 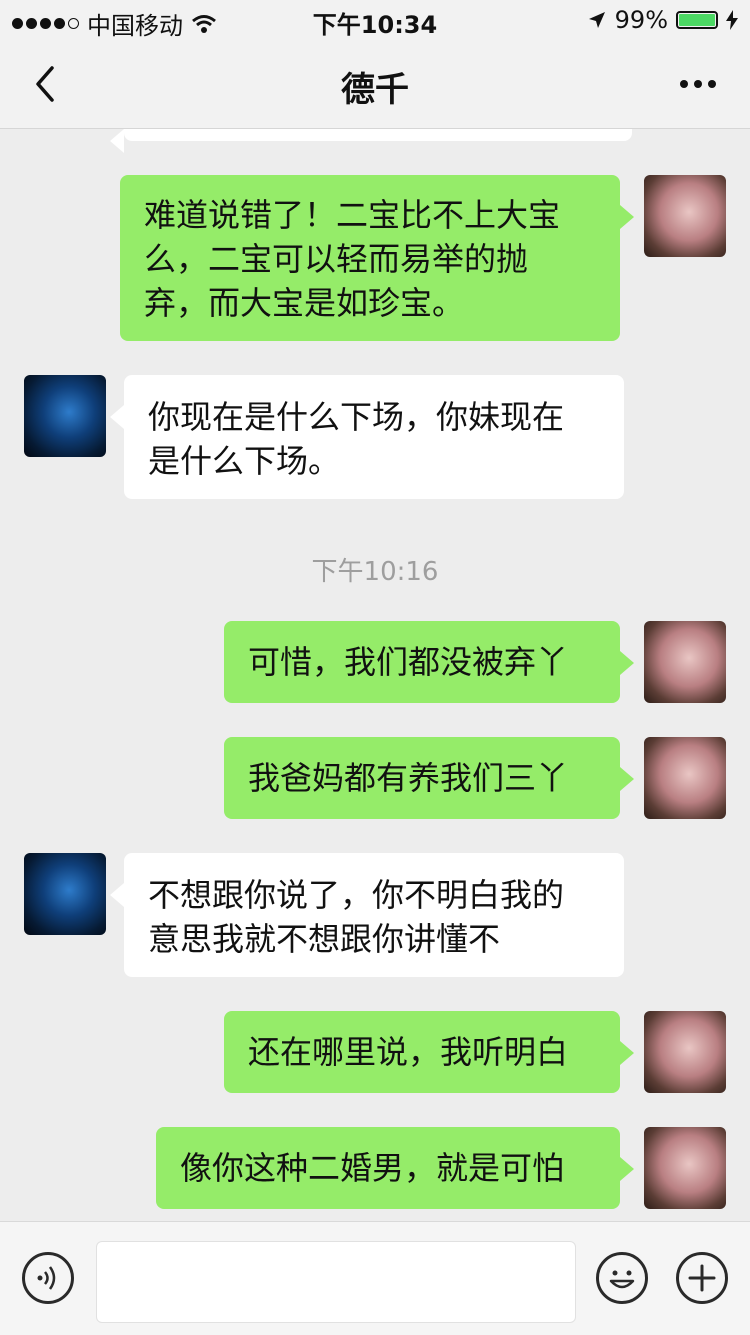 What do you see at coordinates (372, 1168) in the screenshot?
I see `message-text: 像你这种二婚男，就是可怕` at bounding box center [372, 1168].